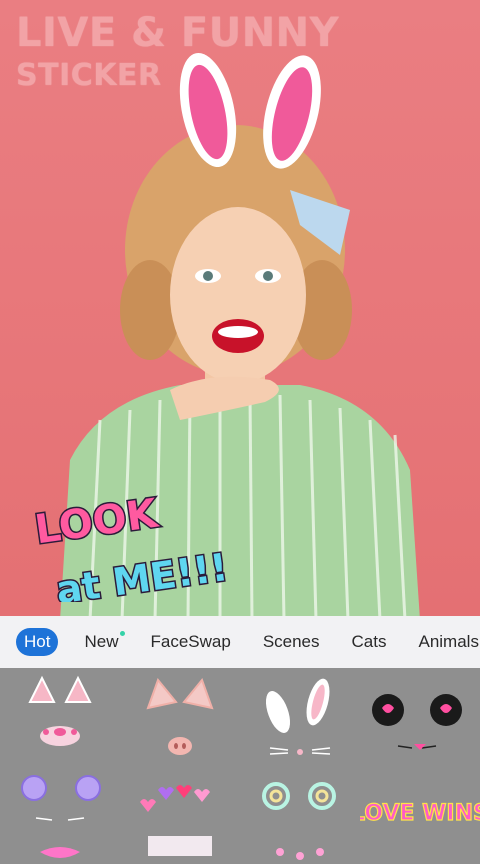 The image size is (480, 864). I want to click on sticker-item-bunny, so click(300, 720).